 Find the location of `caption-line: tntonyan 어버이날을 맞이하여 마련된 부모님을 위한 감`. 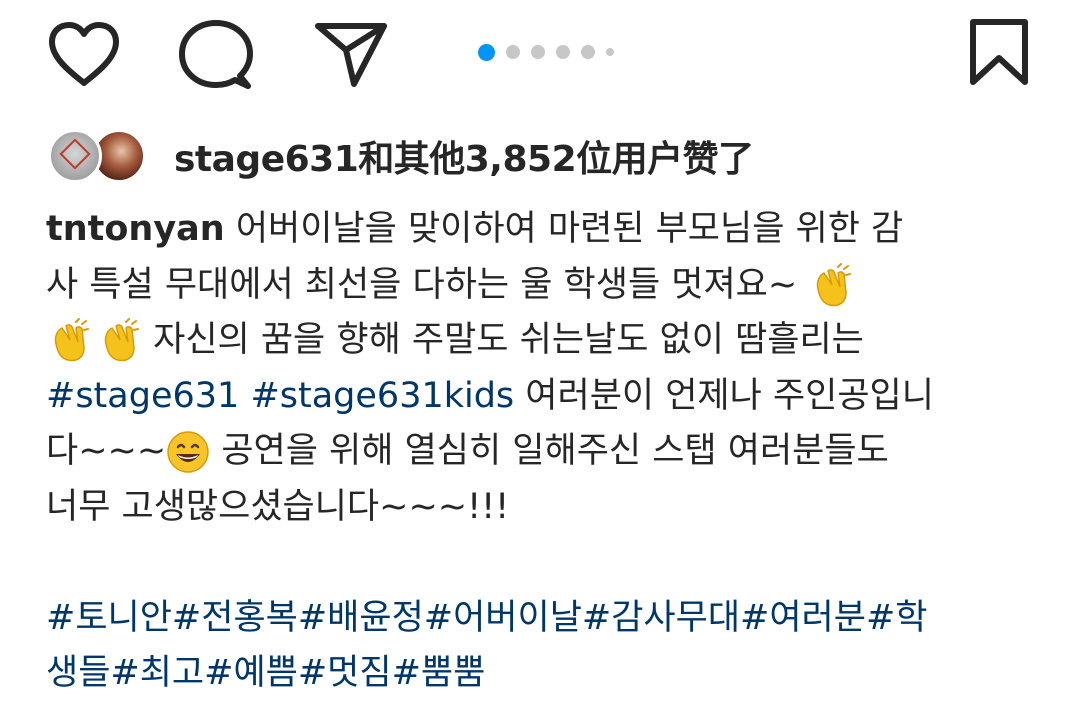

caption-line: tntonyan 어버이날을 맞이하여 마련된 부모님을 위한 감 is located at coordinates (541, 230).